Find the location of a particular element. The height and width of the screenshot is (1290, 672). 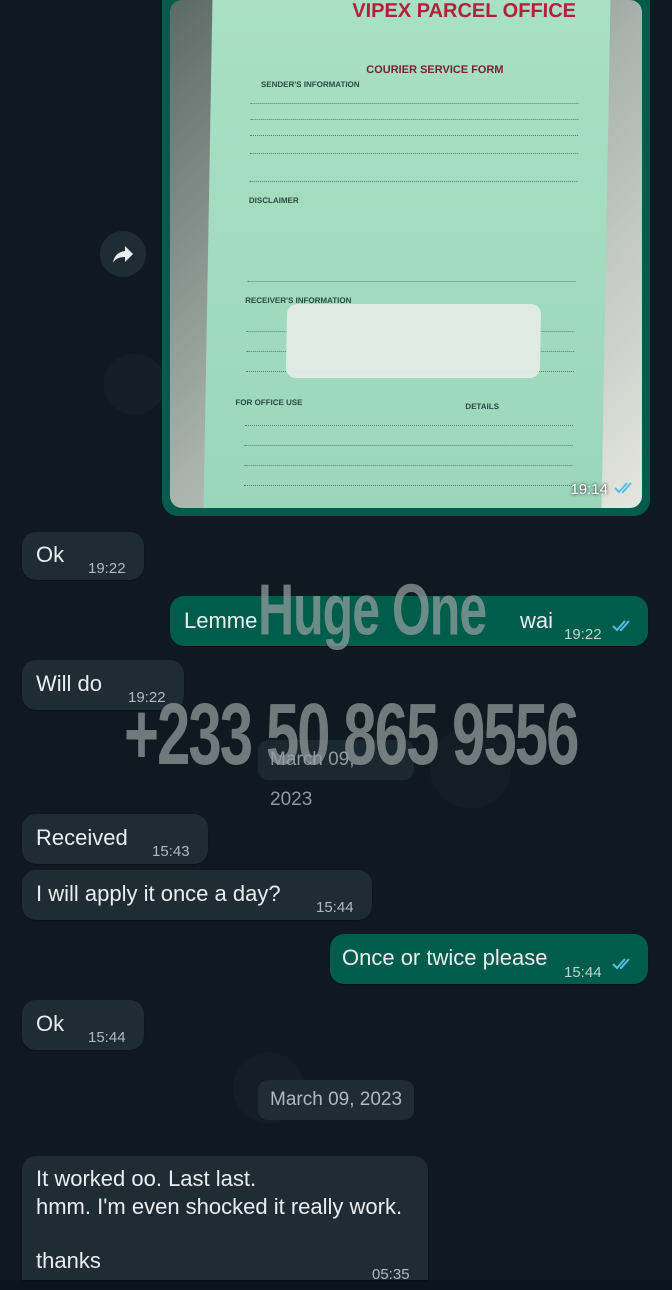

message-bubble: Ok 15:44 is located at coordinates (83, 1025).